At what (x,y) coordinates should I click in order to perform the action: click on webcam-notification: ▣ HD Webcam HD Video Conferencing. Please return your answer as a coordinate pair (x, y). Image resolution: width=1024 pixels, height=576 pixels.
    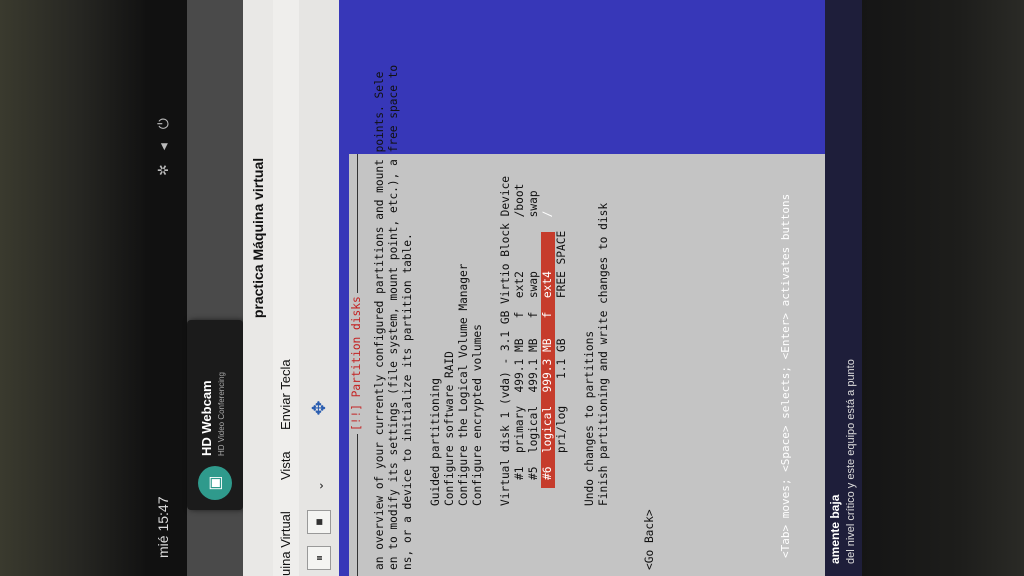
    Looking at the image, I should click on (215, 415).